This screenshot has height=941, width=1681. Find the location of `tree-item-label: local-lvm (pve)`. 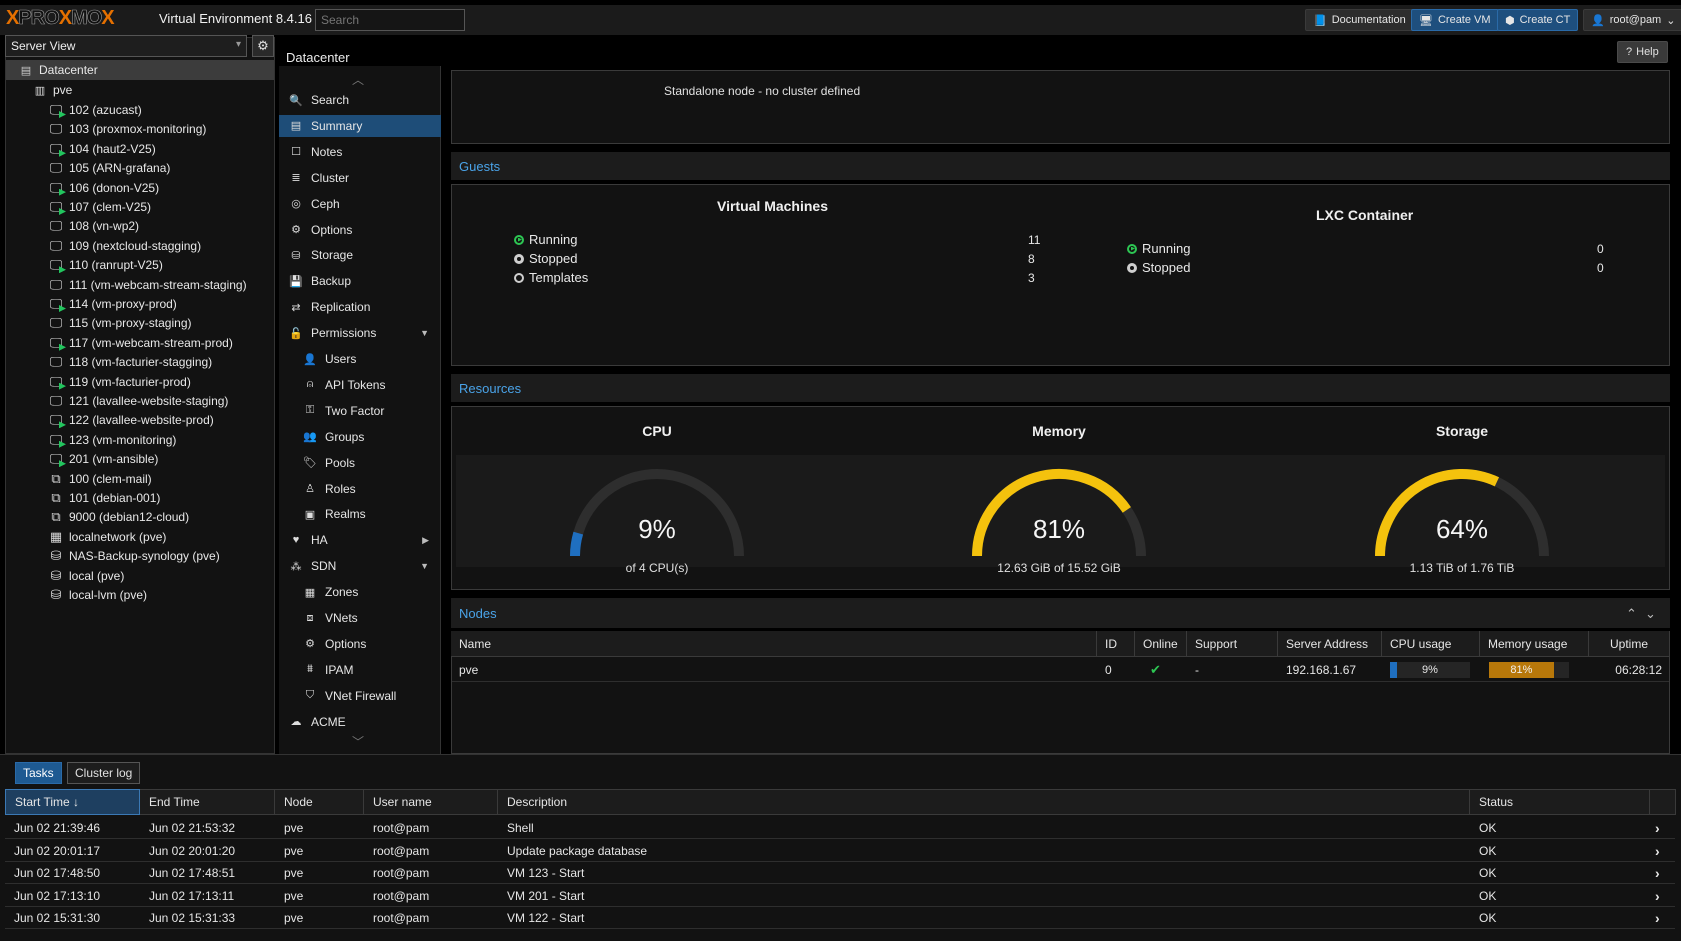

tree-item-label: local-lvm (pve) is located at coordinates (108, 595).